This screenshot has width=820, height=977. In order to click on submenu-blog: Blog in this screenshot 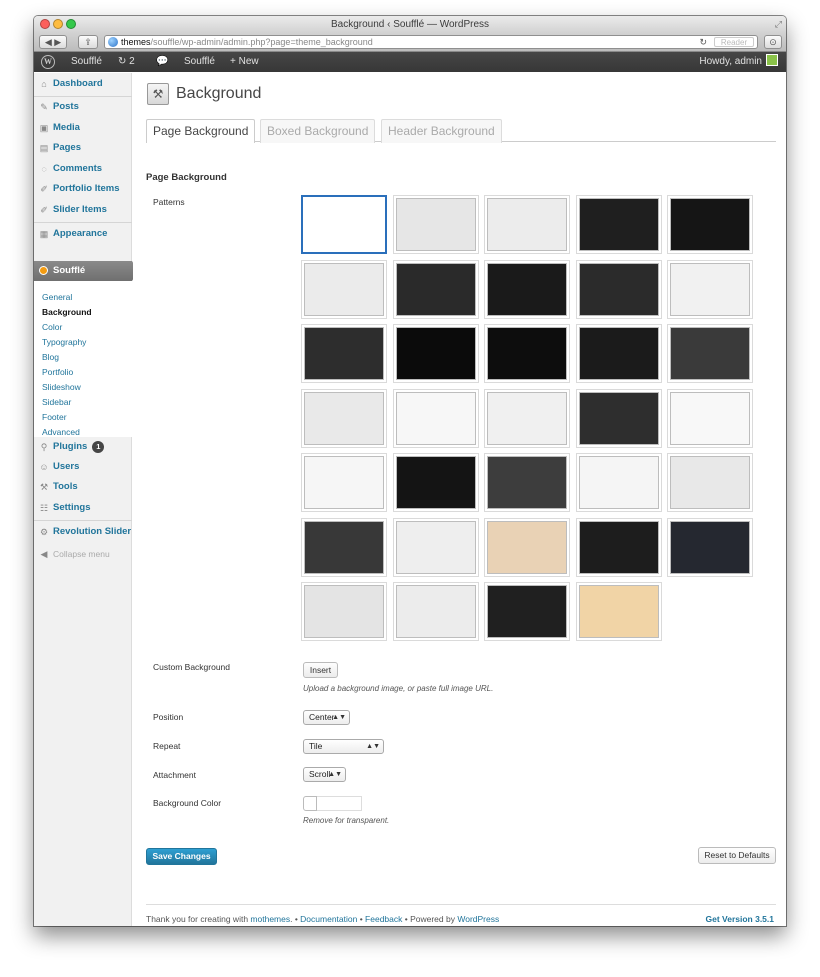, I will do `click(50, 357)`.